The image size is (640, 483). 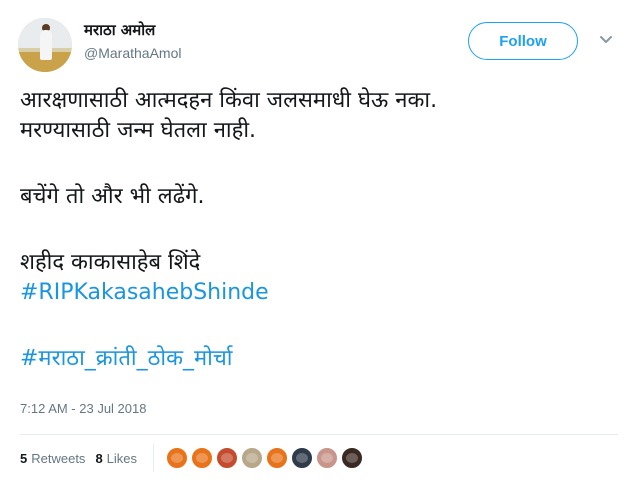 I want to click on user-names: मराठा अमोल @MarathaAmol, so click(x=132, y=41).